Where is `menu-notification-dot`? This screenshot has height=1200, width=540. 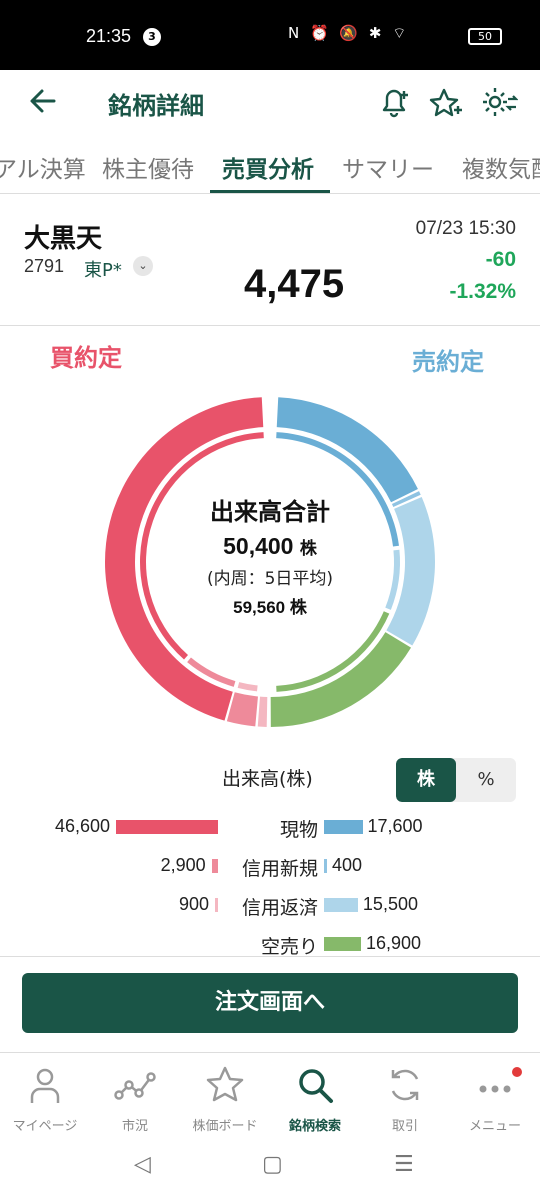
menu-notification-dot is located at coordinates (517, 1072).